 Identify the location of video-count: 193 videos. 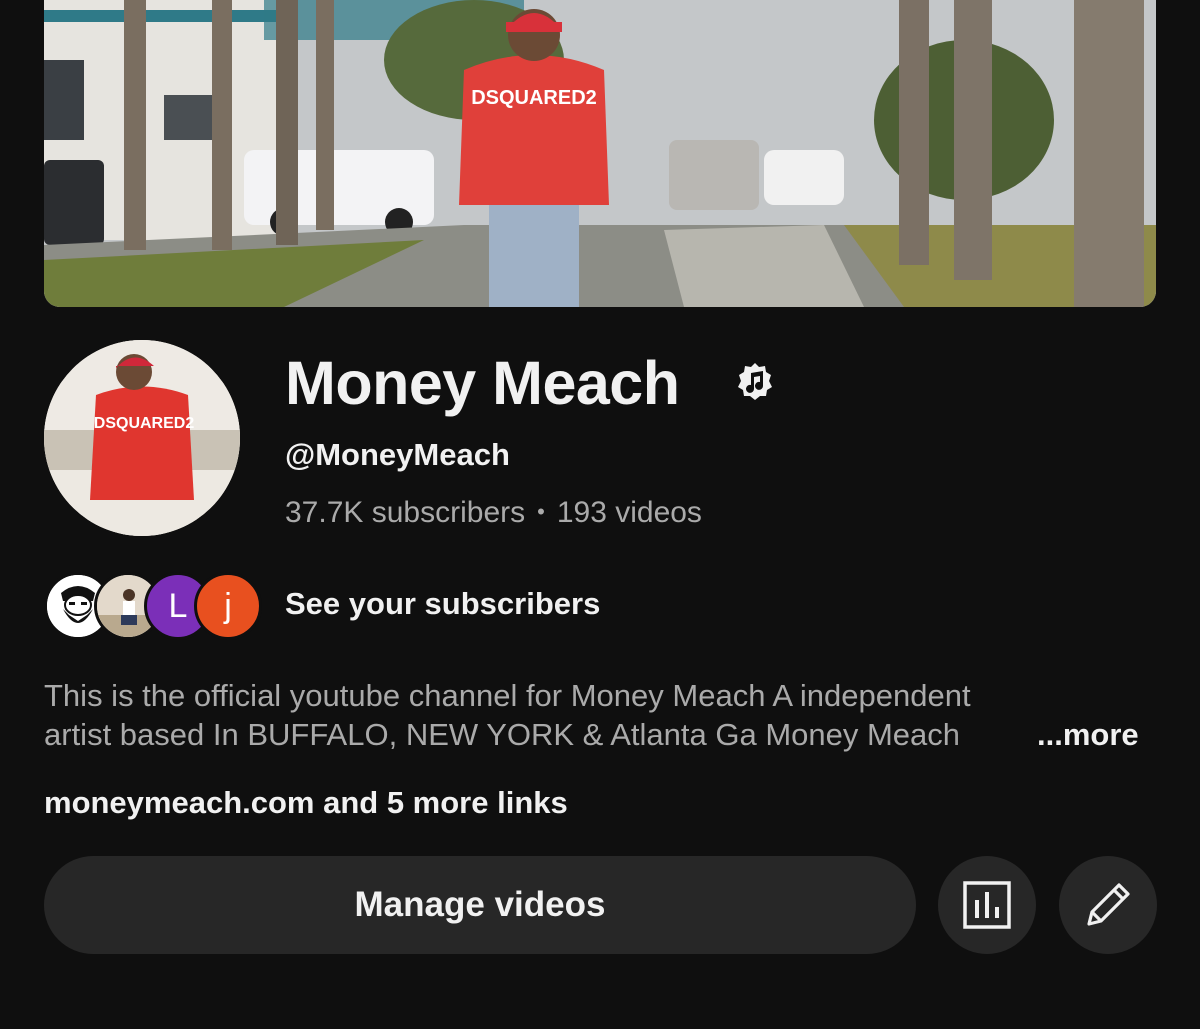
(629, 512).